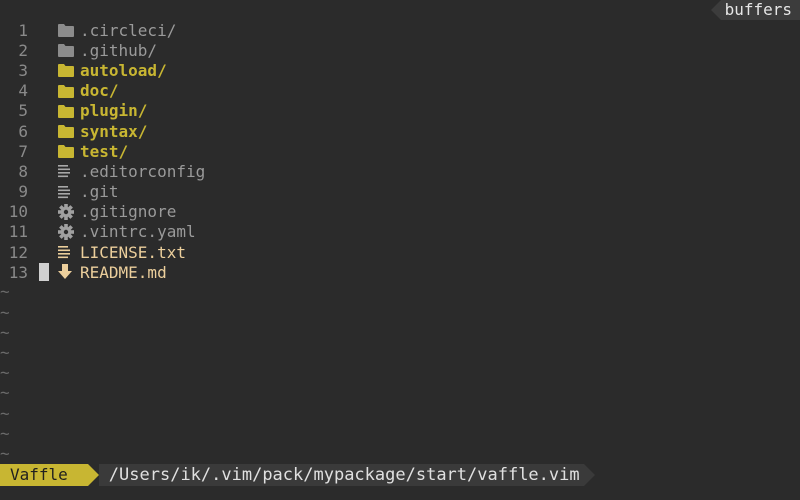 Image resolution: width=800 pixels, height=500 pixels. What do you see at coordinates (123, 272) in the screenshot?
I see `file-name: README.md` at bounding box center [123, 272].